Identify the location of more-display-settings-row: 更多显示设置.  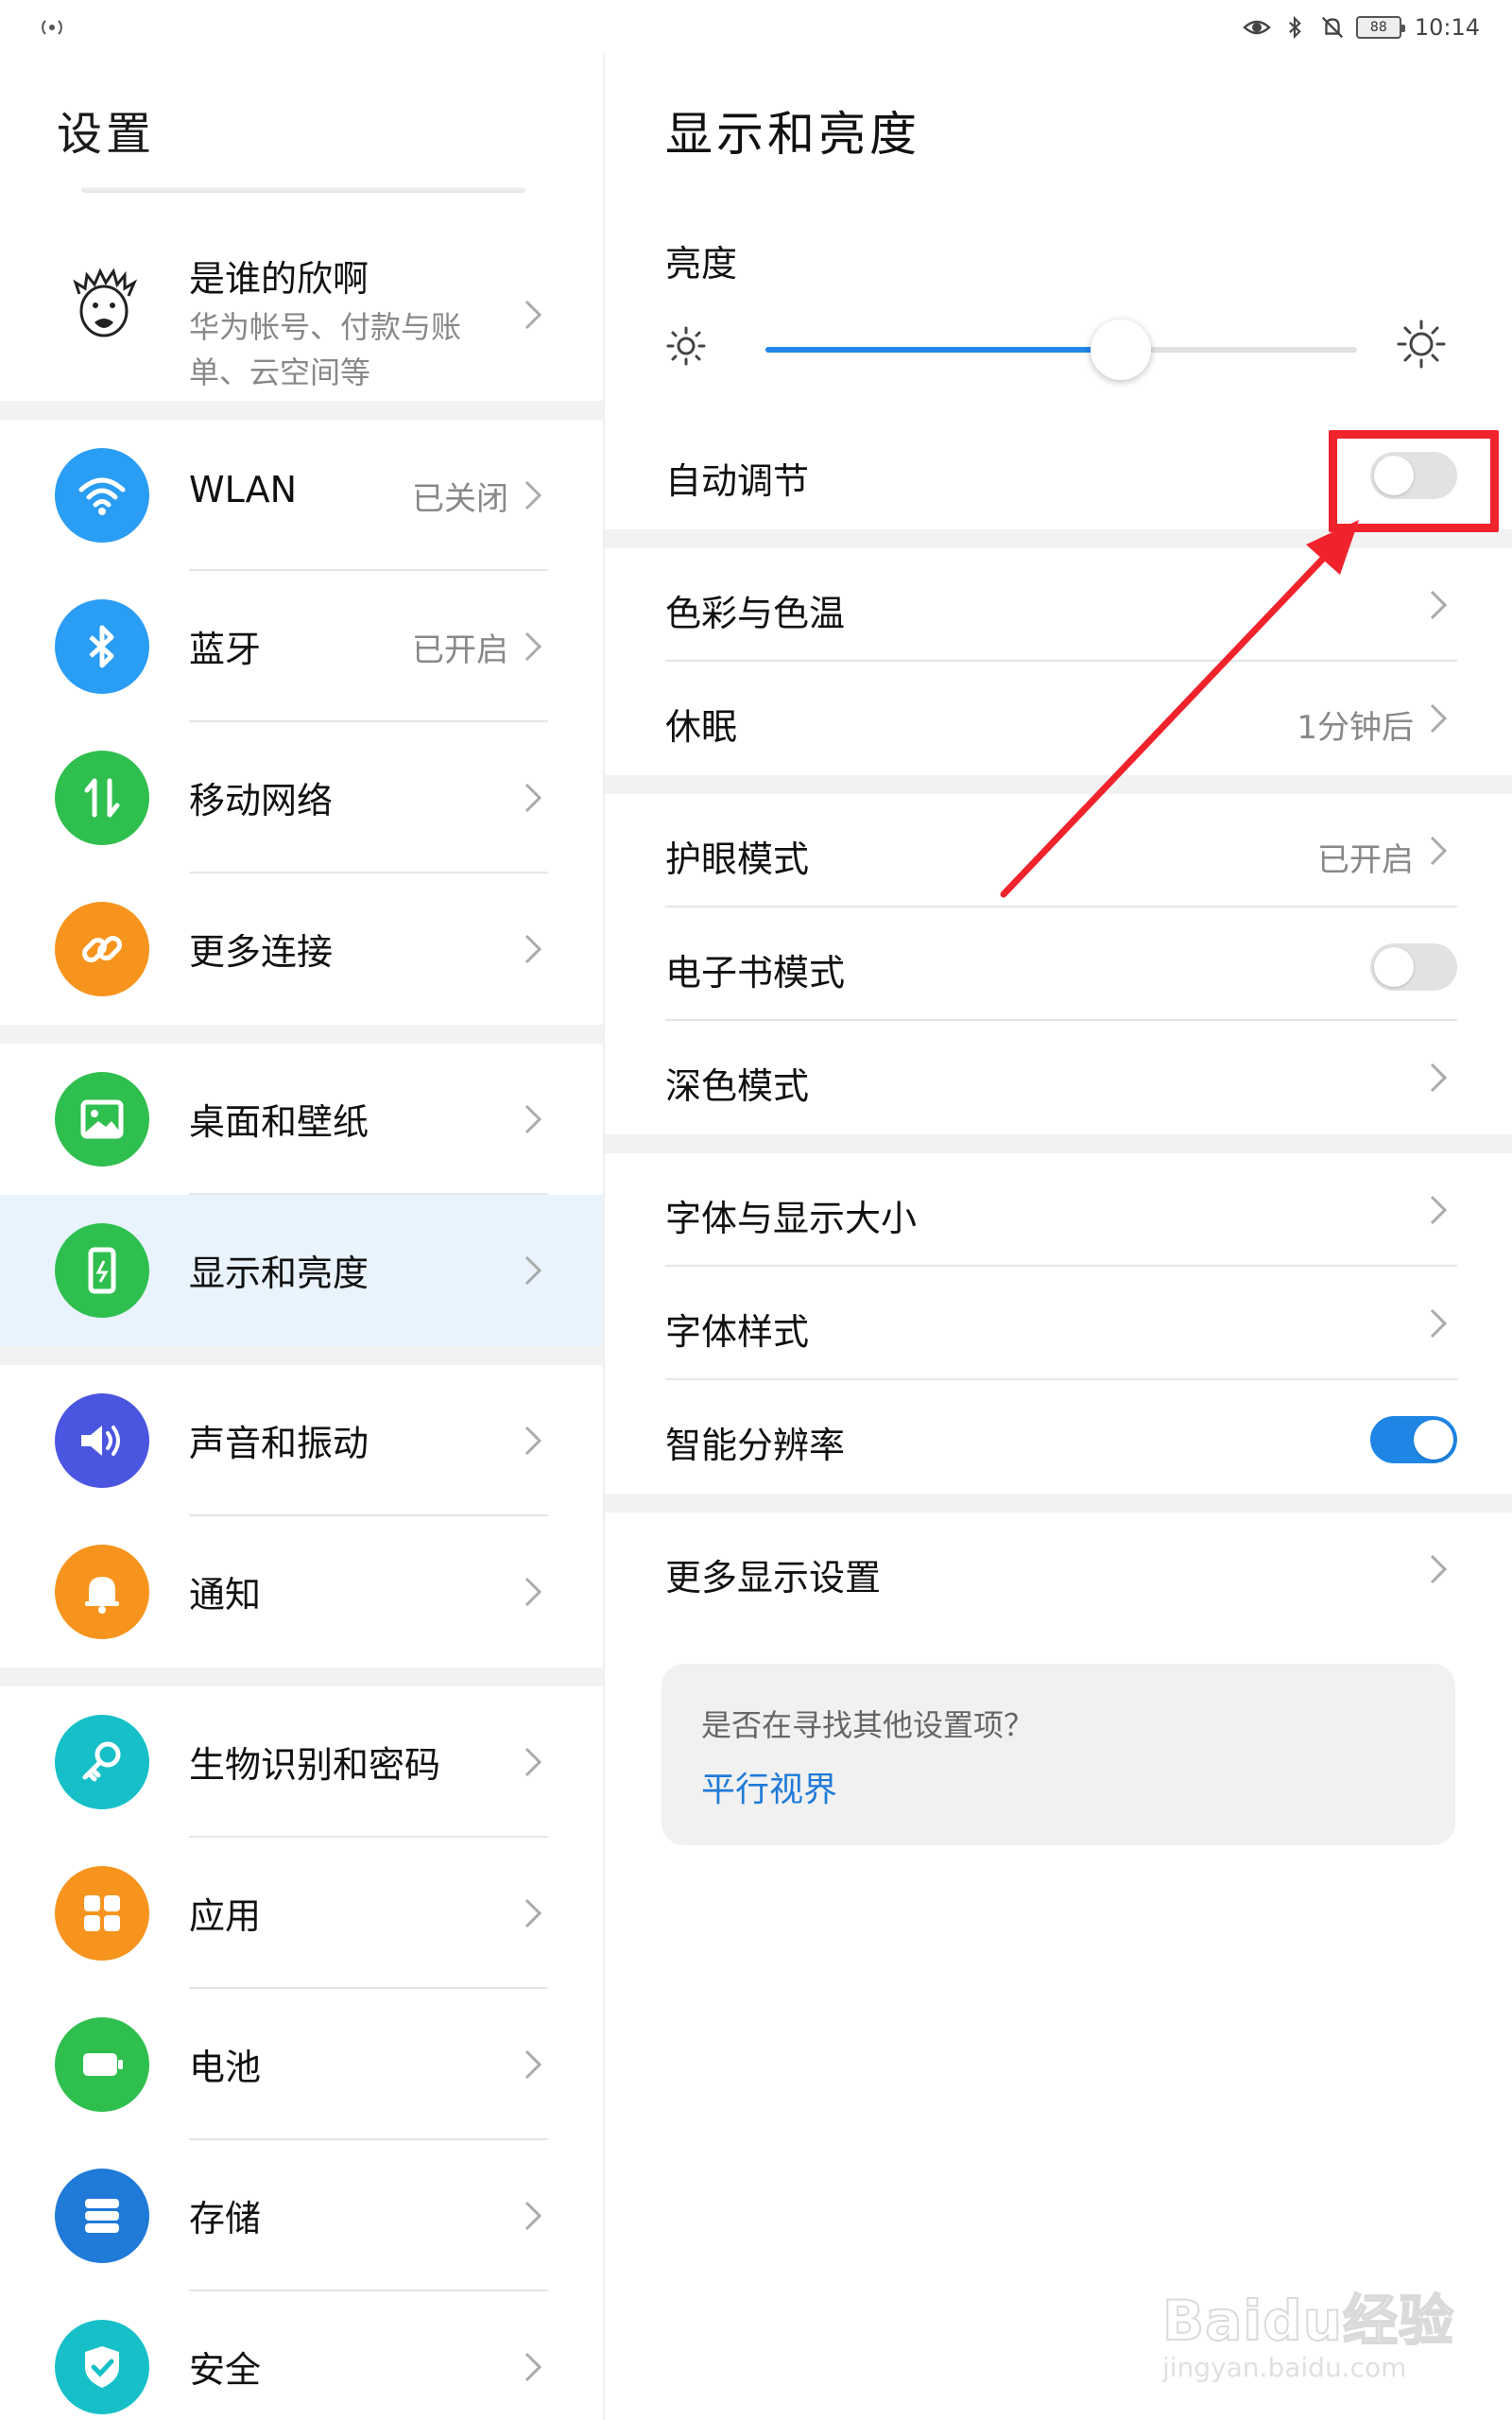
(1058, 1569).